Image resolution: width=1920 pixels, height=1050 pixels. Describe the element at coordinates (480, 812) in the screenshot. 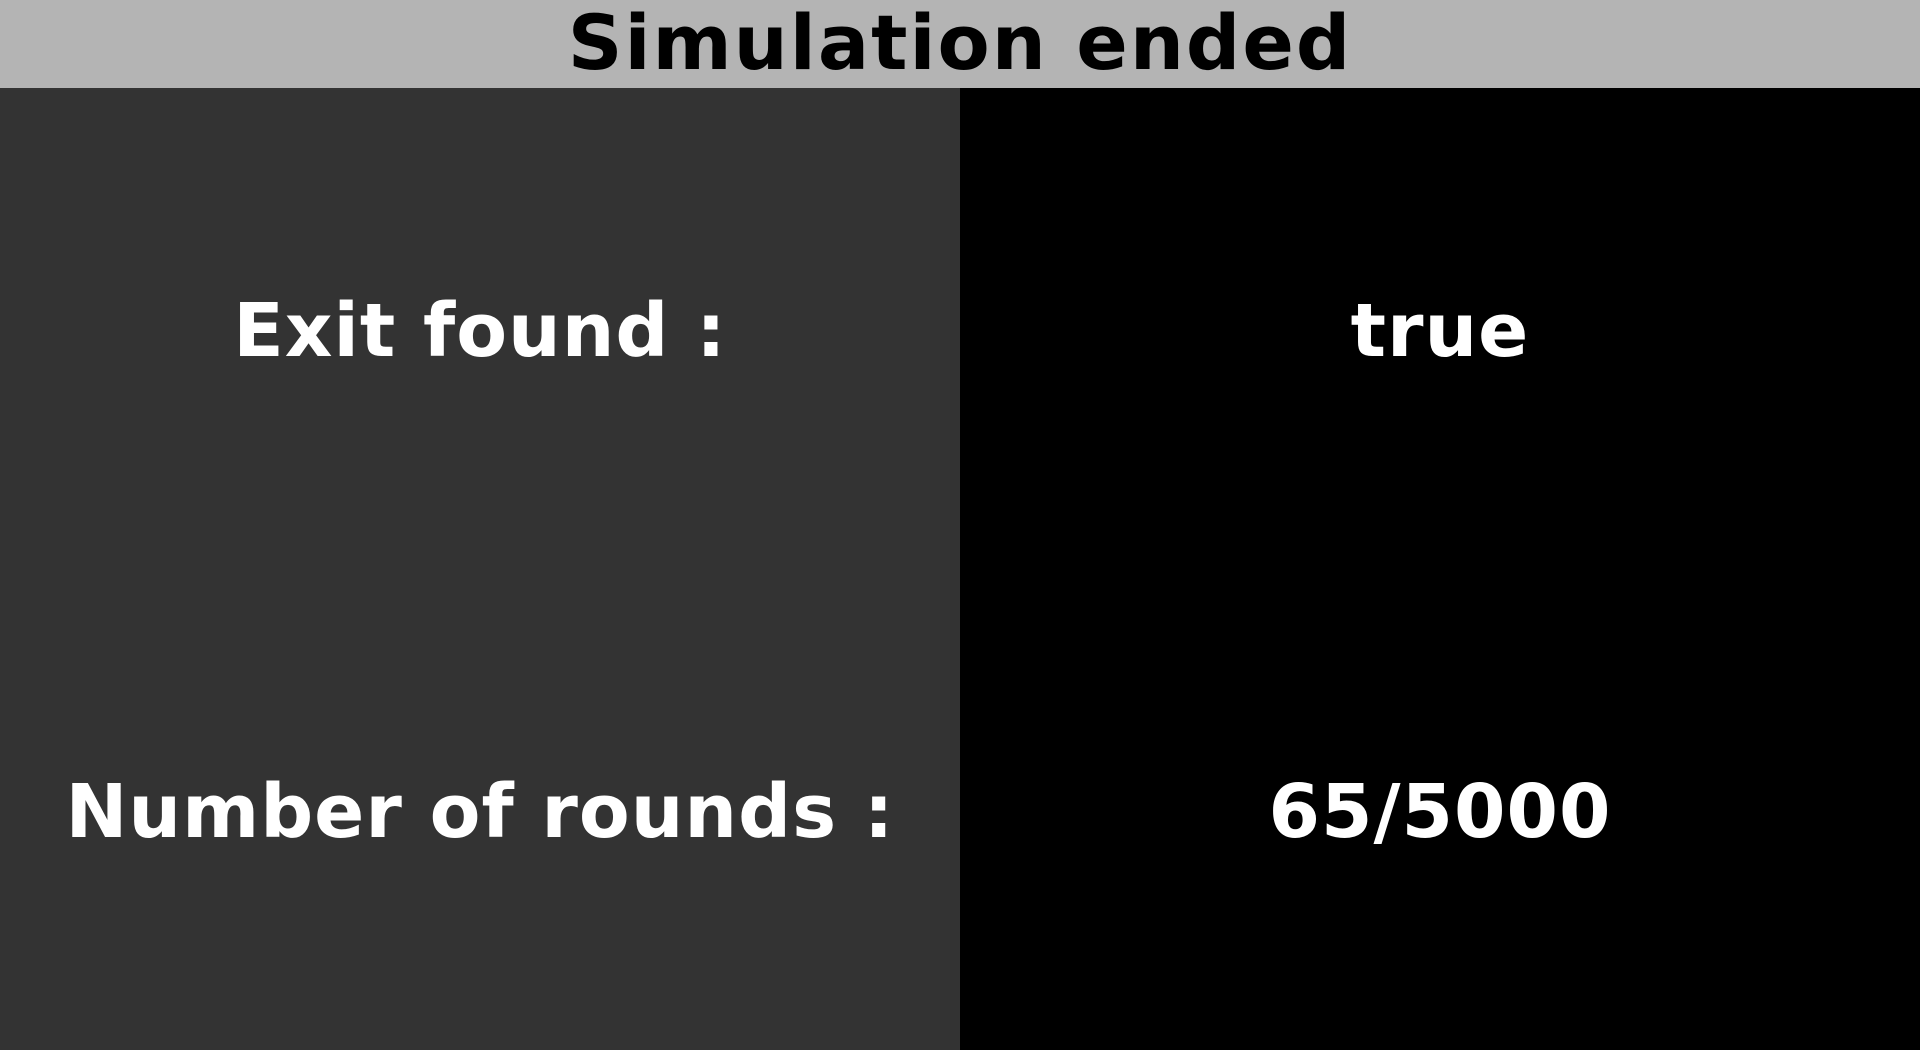

I see `rounds-label: Number of rounds :` at that location.